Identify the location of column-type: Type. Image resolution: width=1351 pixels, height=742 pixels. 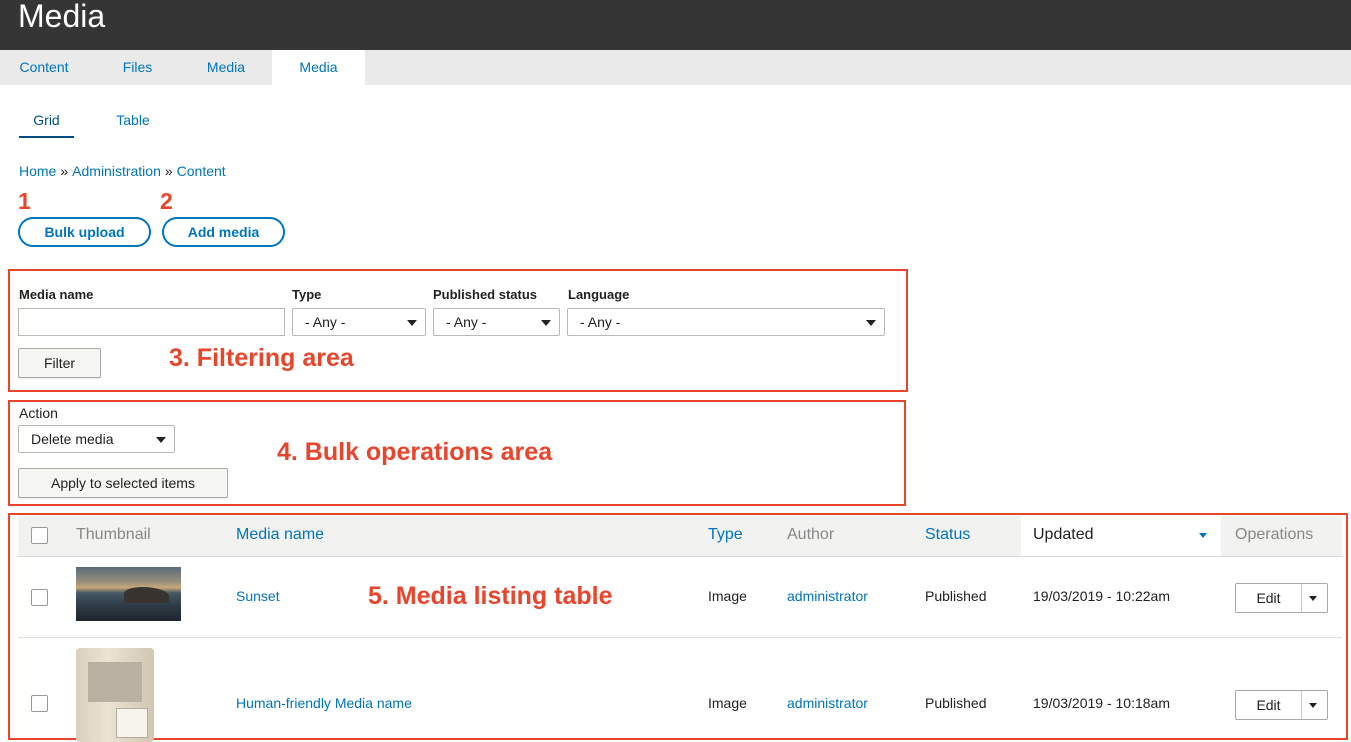
(725, 536).